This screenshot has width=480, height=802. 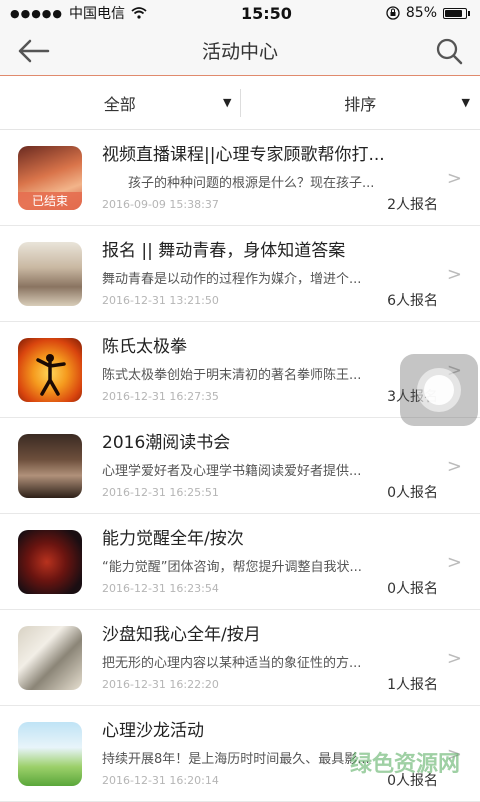 What do you see at coordinates (270, 632) in the screenshot?
I see `activity-title: 沙盘知我心全年/按月` at bounding box center [270, 632].